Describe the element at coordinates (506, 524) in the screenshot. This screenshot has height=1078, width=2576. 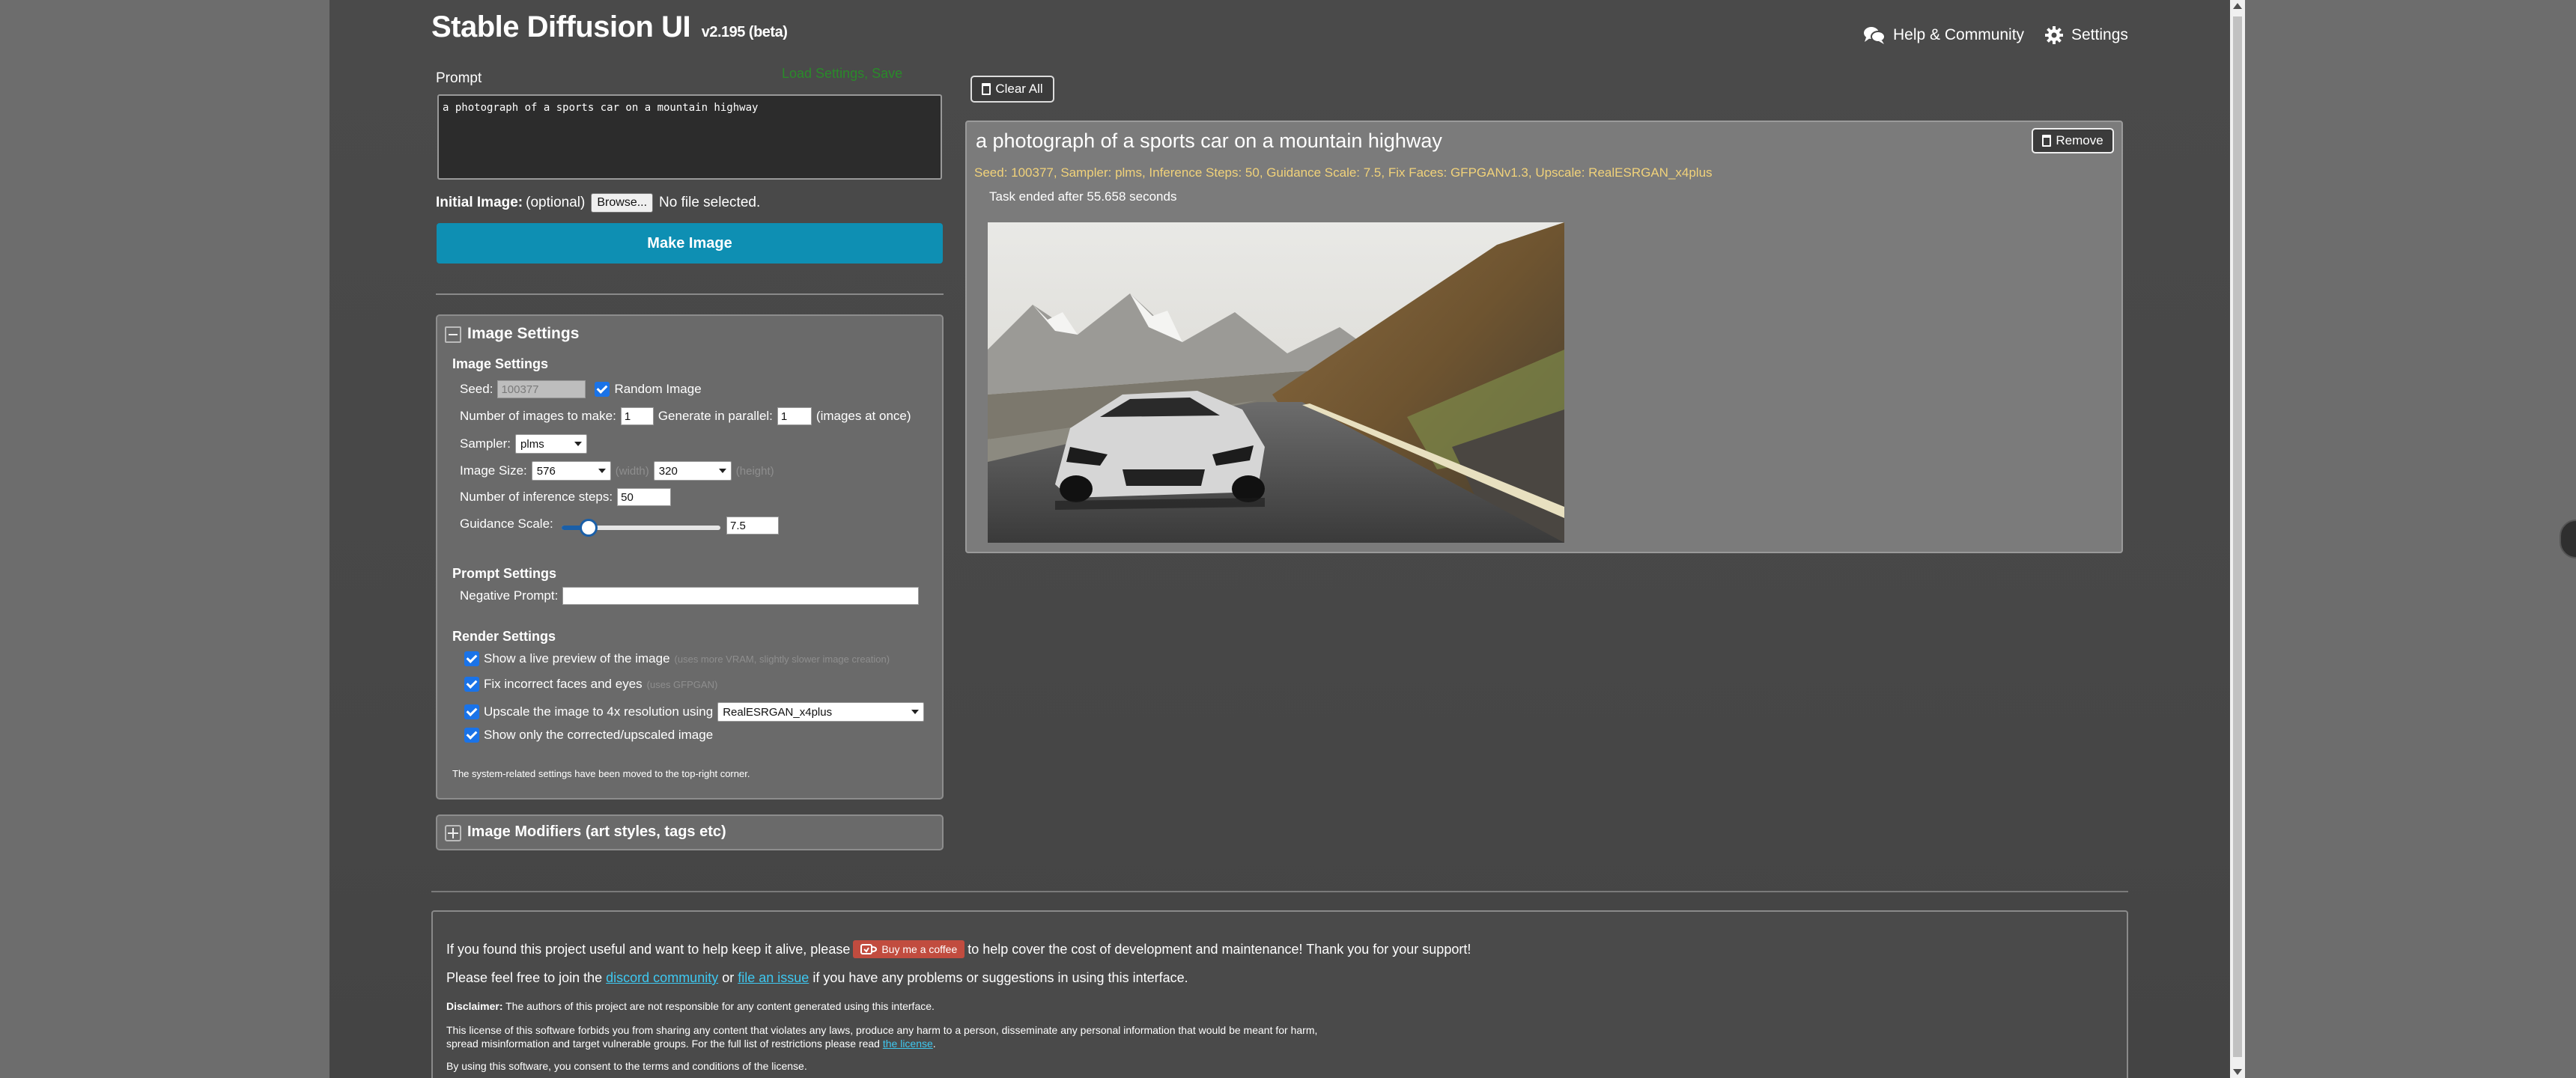
I see `guidance-row: Guidance Scale:` at that location.